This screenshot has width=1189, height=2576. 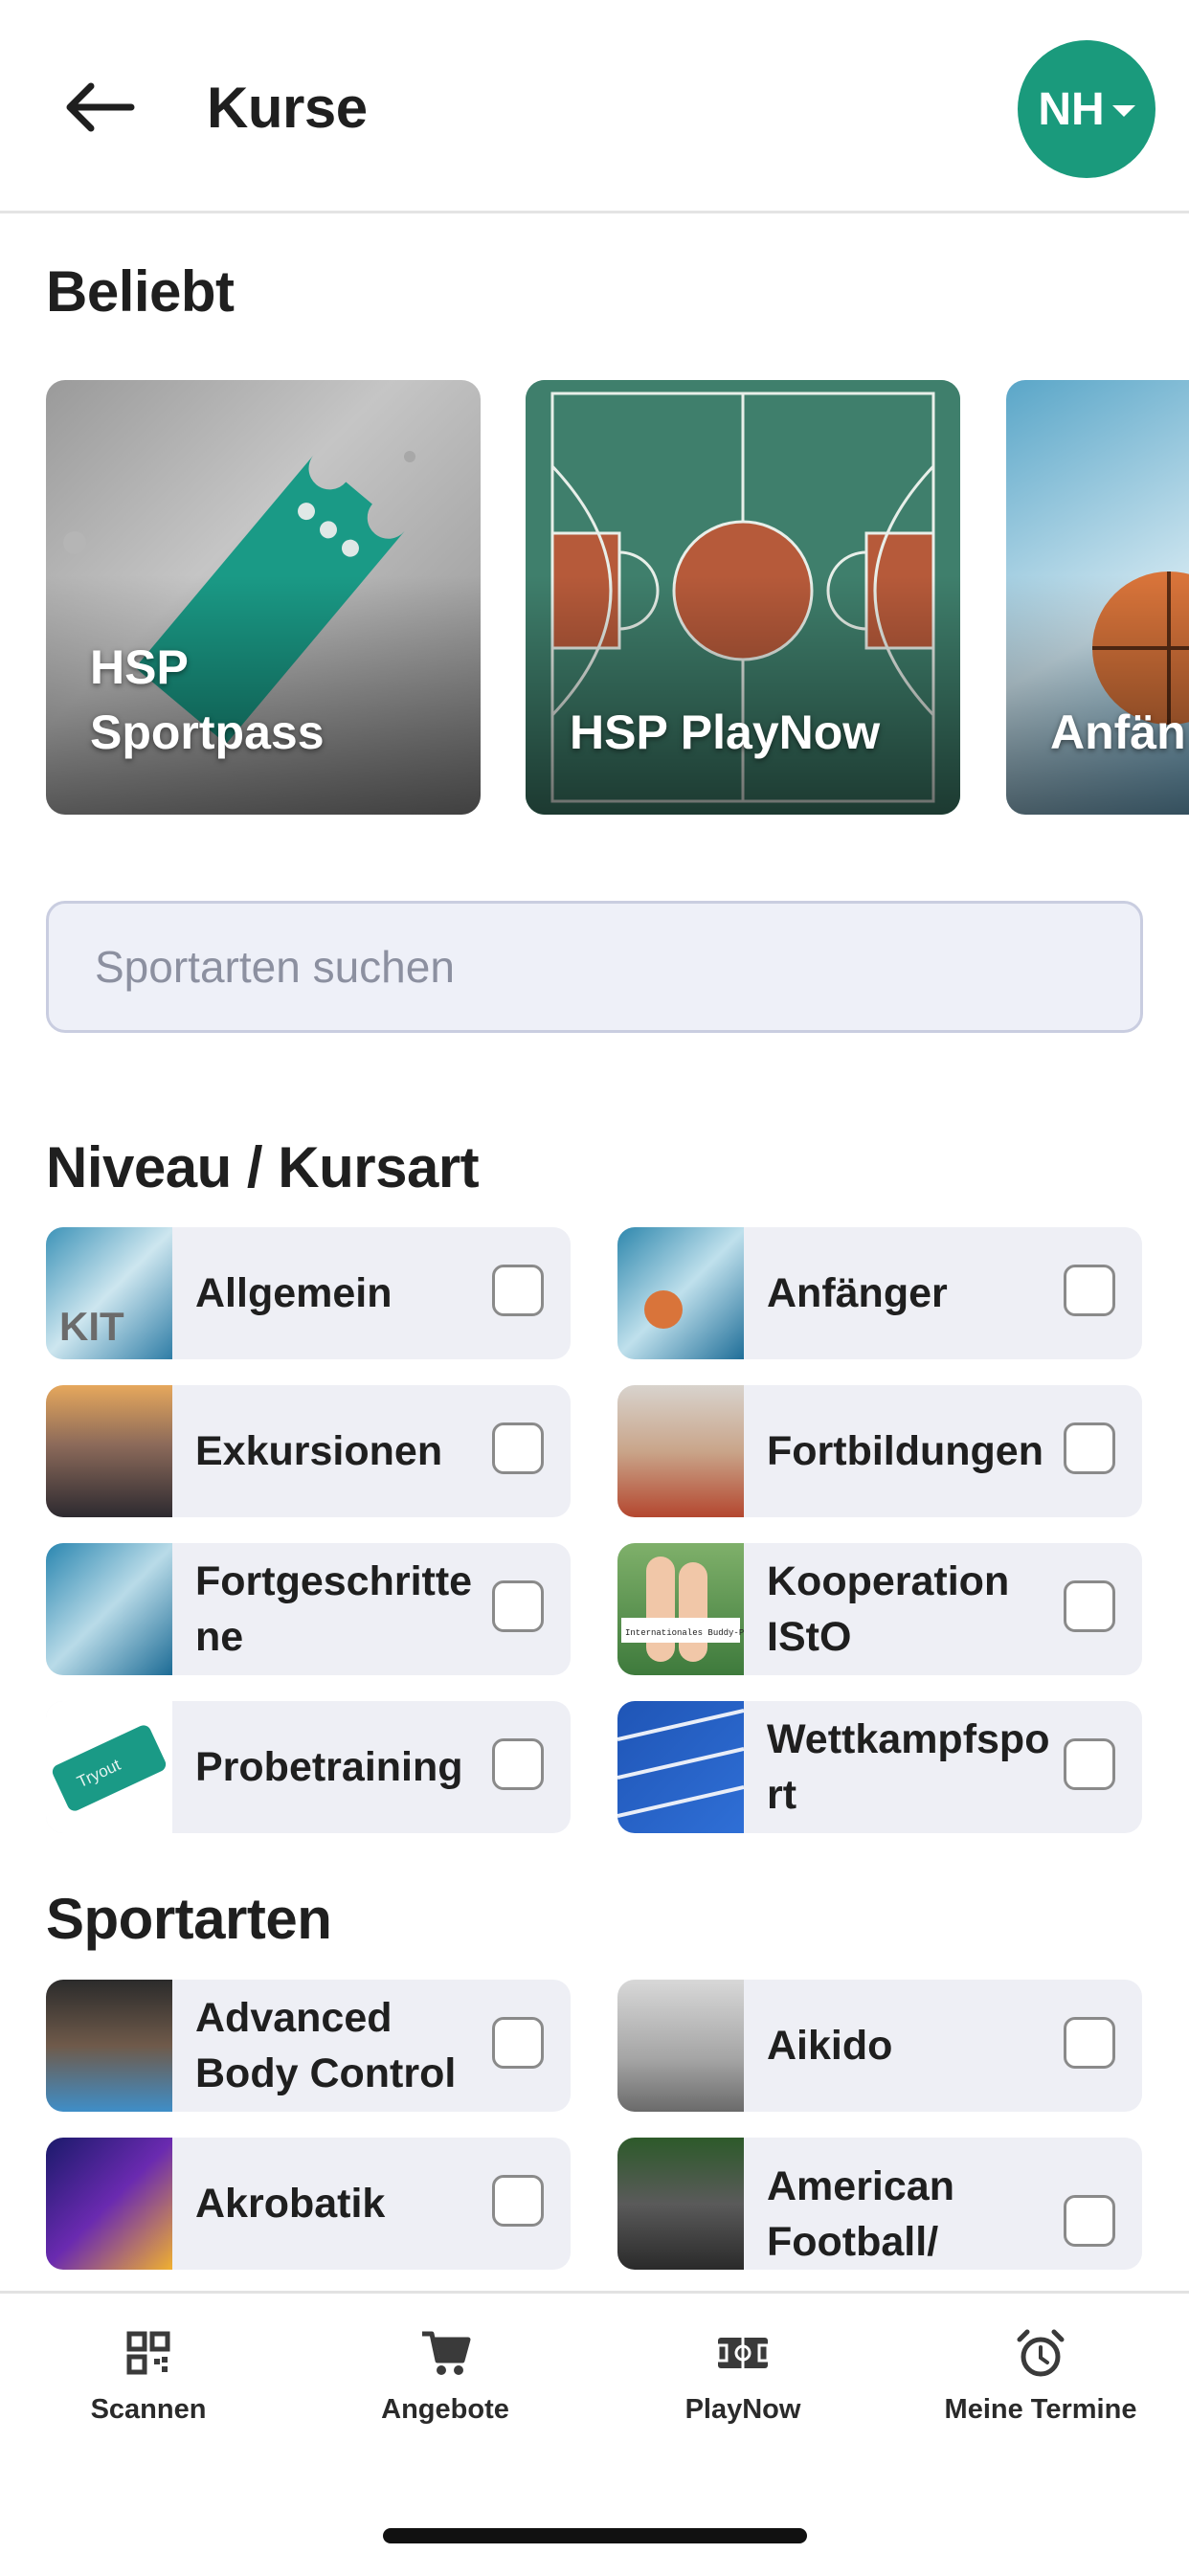 I want to click on popular-card-sportpass: HSP Sportpass, so click(x=263, y=598).